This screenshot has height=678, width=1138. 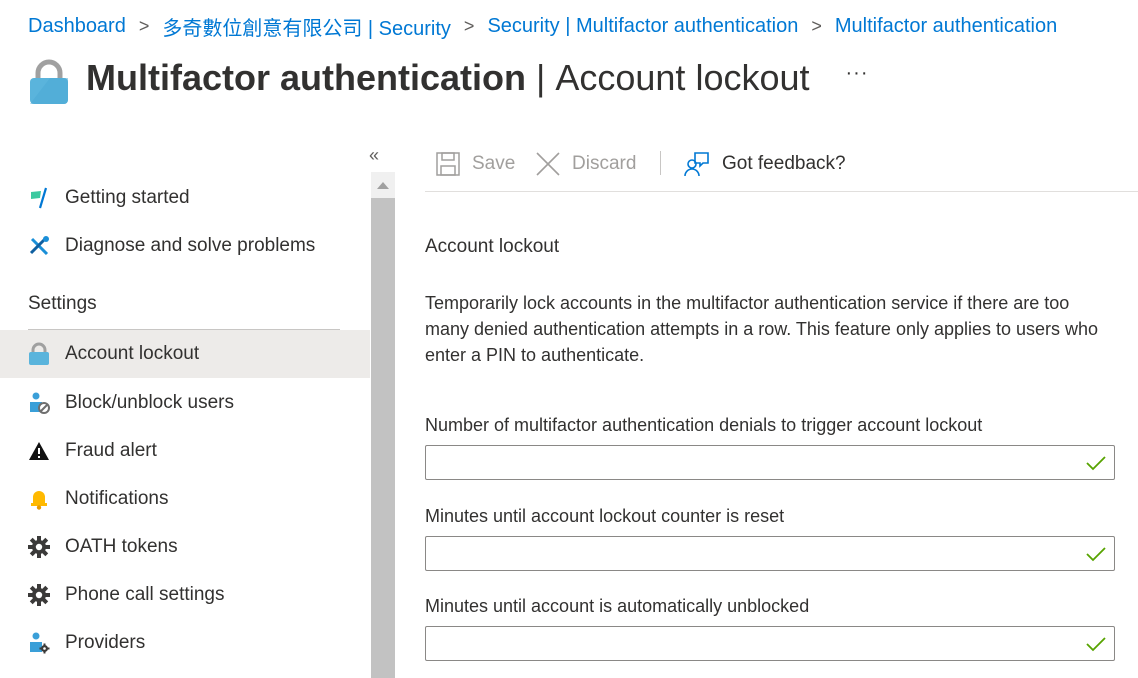 What do you see at coordinates (132, 353) in the screenshot?
I see `sidebar-item-label: Account lockout` at bounding box center [132, 353].